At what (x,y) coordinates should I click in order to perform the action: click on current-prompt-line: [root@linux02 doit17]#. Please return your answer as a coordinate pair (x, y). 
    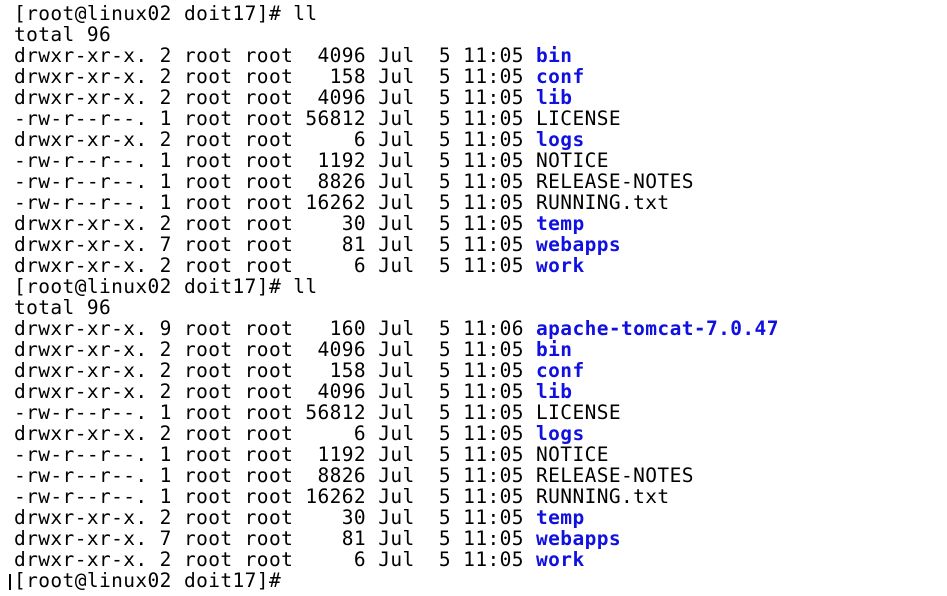
    Looking at the image, I should click on (480, 580).